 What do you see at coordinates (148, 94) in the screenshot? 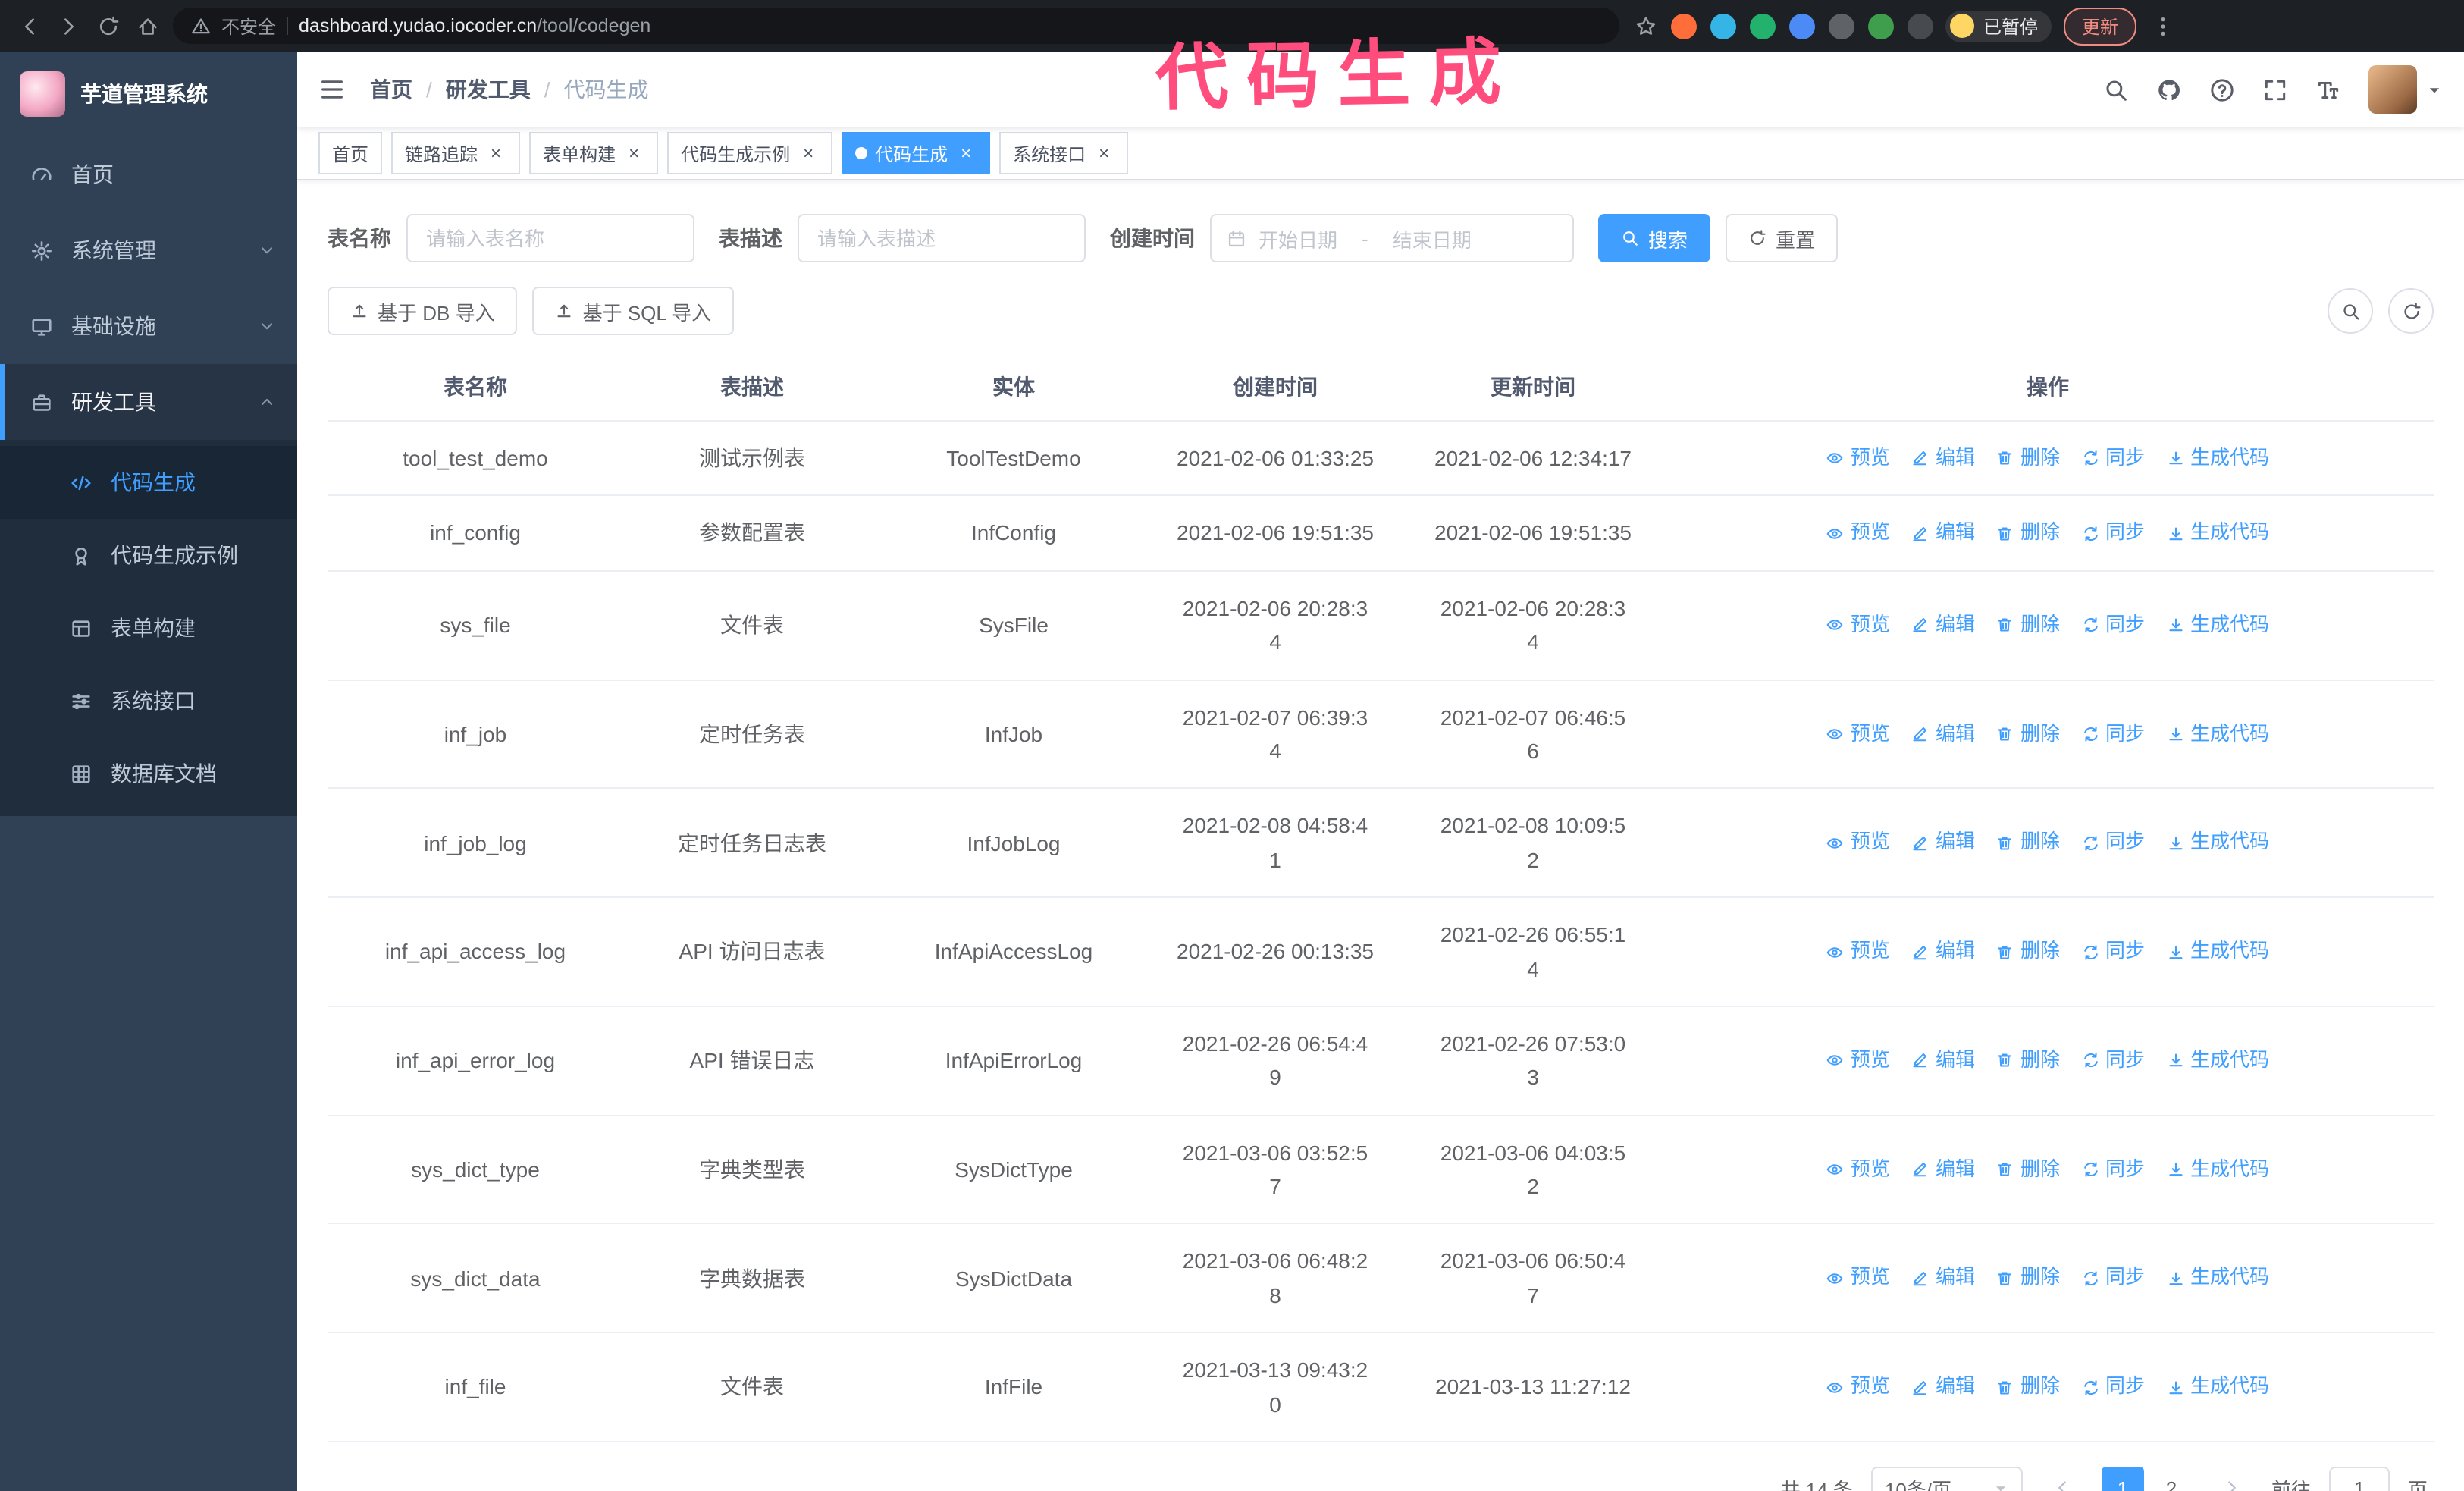
I see `app-logo: 芋道管理系统` at bounding box center [148, 94].